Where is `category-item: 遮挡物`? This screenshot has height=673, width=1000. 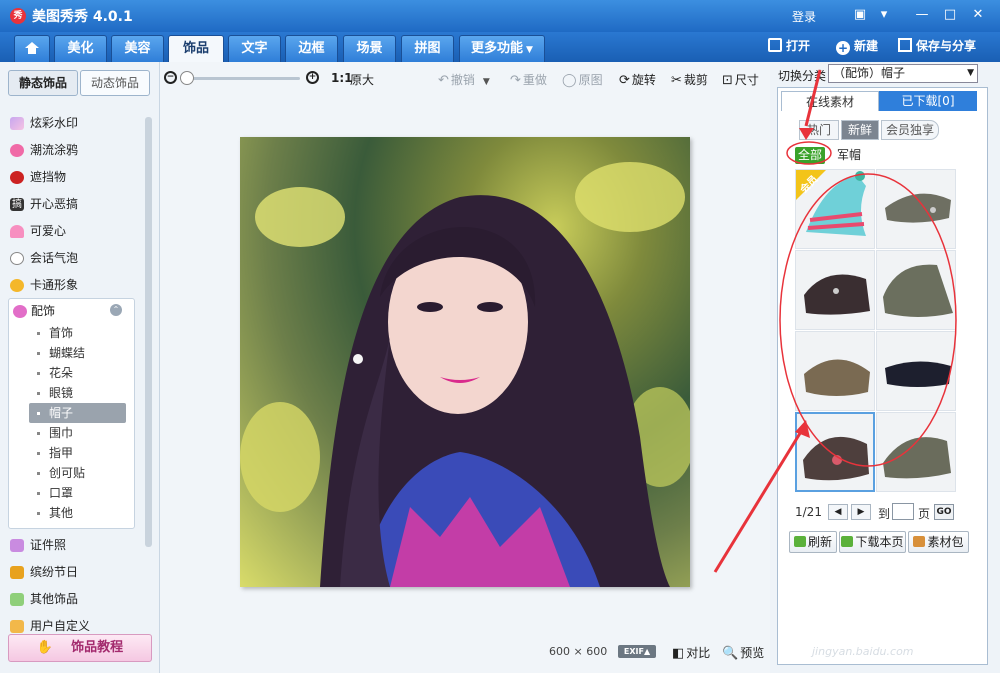 category-item: 遮挡物 is located at coordinates (78, 177).